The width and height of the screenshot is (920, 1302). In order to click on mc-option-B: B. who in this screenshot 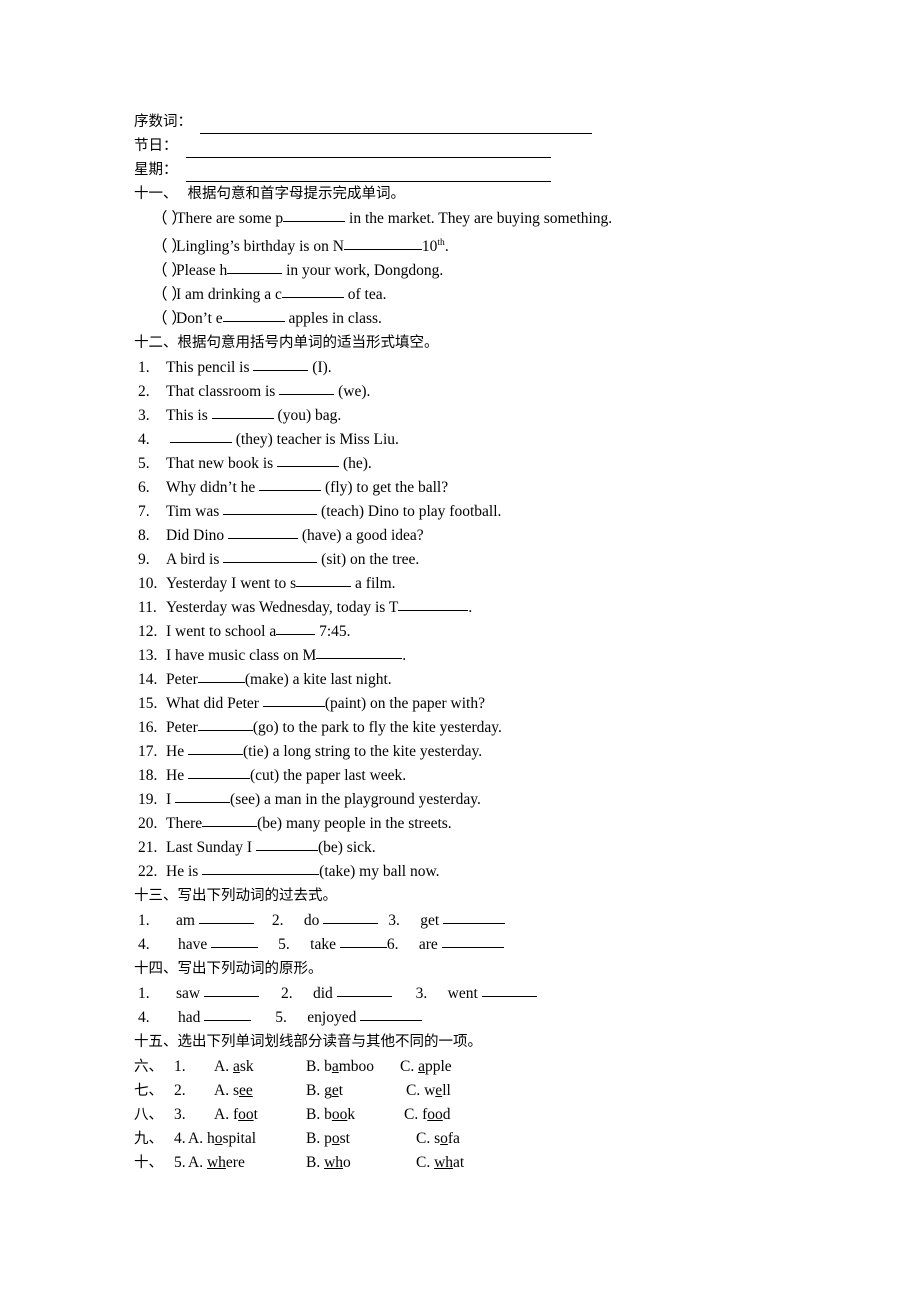, I will do `click(361, 1163)`.